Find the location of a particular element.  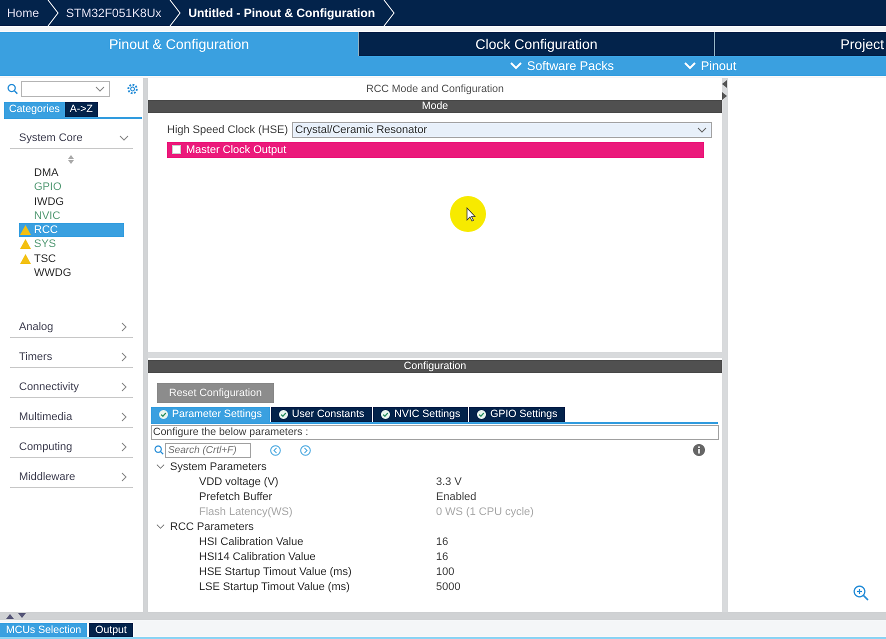

main-tab: Project is located at coordinates (800, 44).